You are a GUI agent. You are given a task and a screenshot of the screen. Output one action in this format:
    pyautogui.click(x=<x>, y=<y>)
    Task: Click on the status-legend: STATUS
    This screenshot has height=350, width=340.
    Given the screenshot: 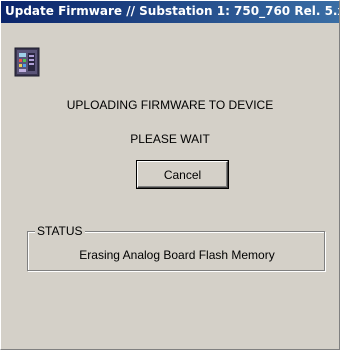 What is the action you would take?
    pyautogui.click(x=60, y=231)
    